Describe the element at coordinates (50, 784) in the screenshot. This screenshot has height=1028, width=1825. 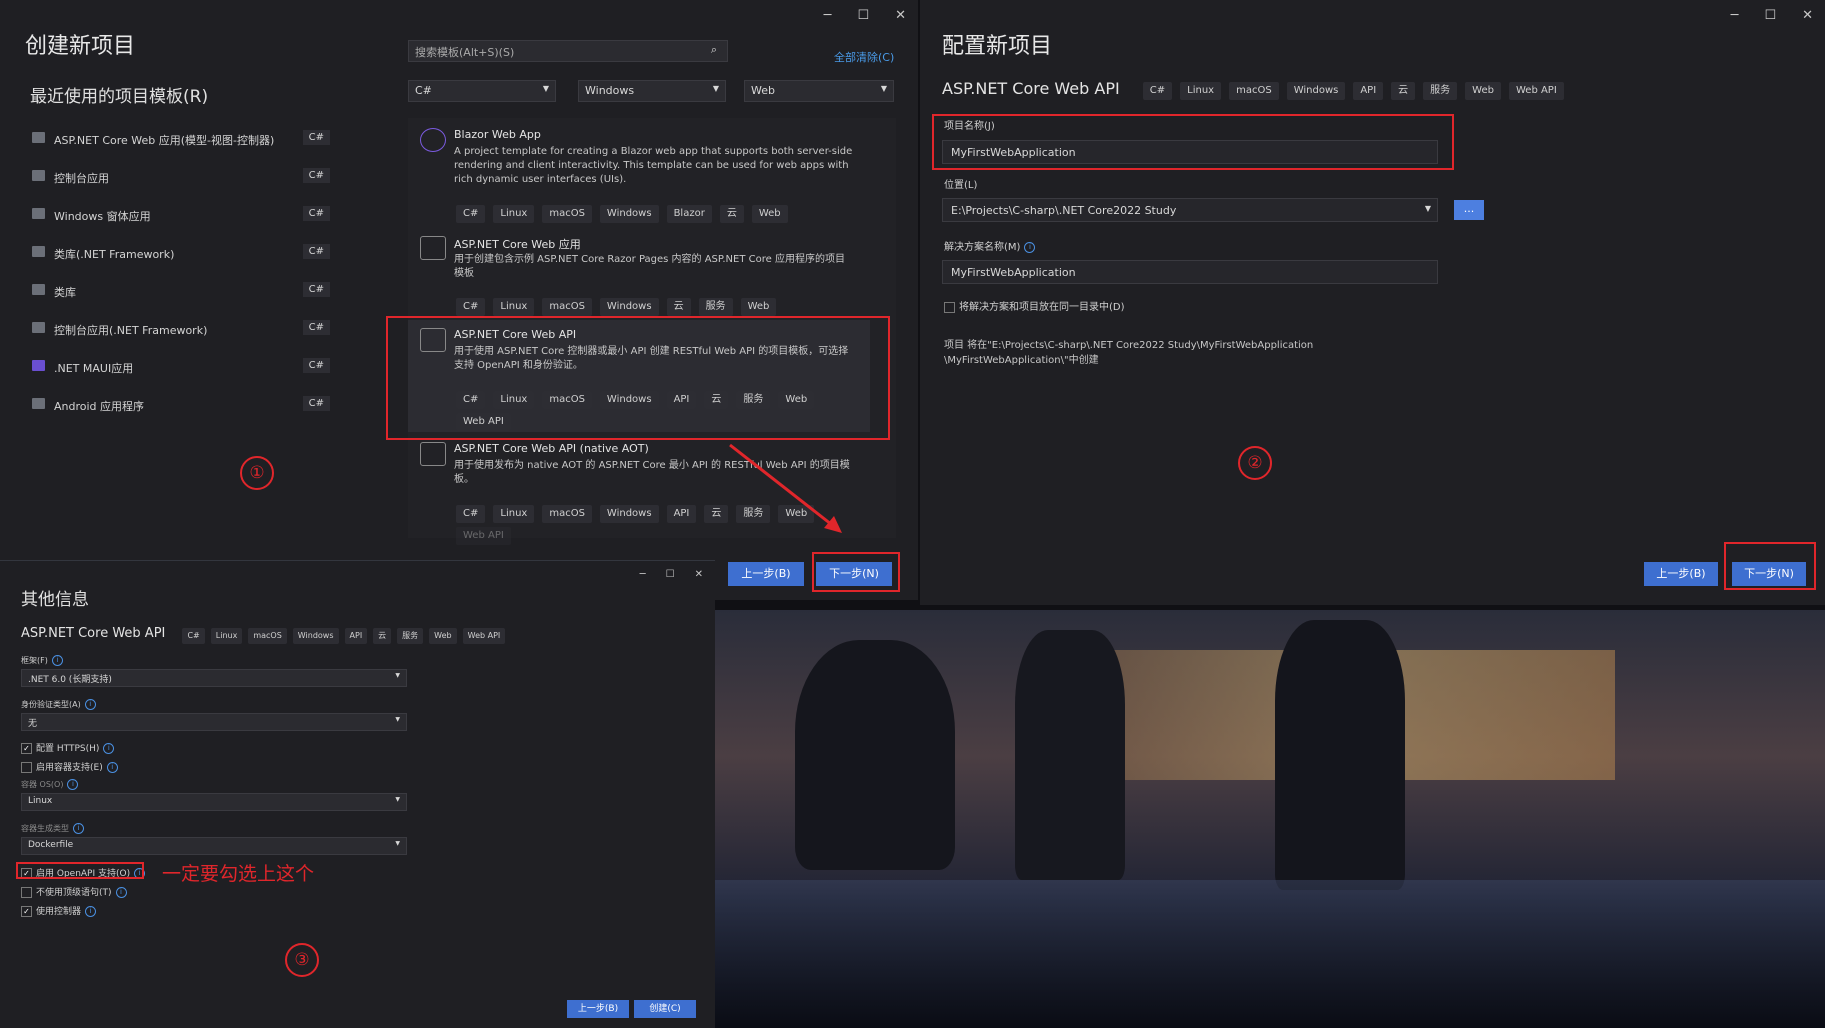
I see `container-os-label: 容器 OS(O) i` at that location.